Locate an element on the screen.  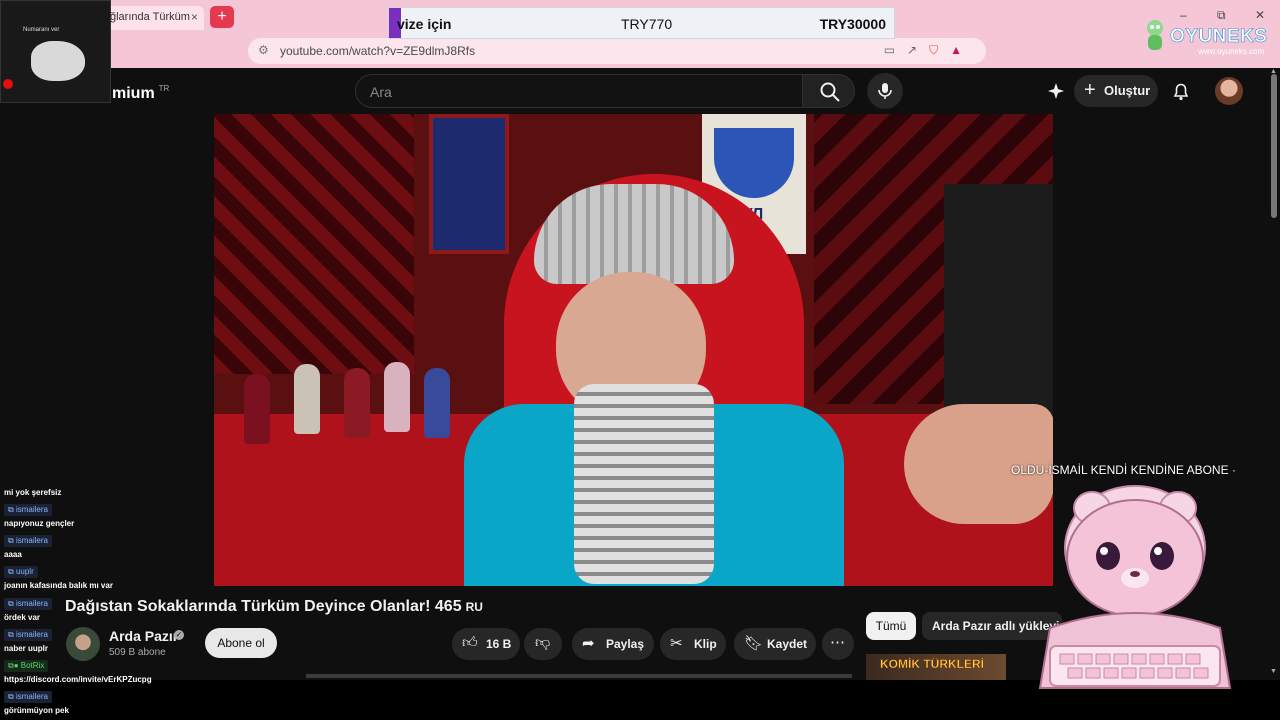
stream-alert: OLDU-İSMAİL KENDİ KENDİNE ABONE · is located at coordinates (1123, 470).